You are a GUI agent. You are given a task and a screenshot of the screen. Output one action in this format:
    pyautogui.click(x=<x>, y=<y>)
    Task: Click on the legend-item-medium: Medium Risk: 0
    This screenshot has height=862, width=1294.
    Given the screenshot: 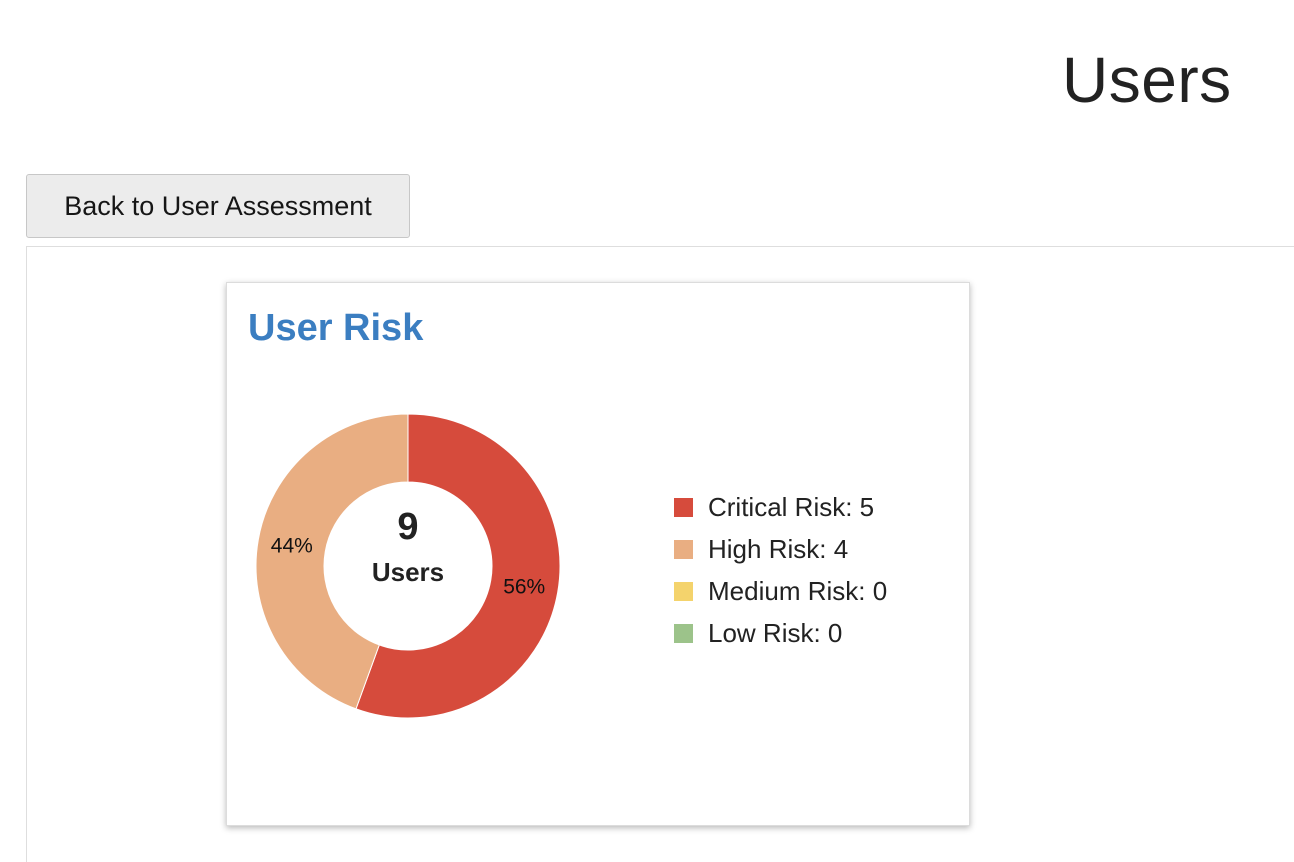 What is the action you would take?
    pyautogui.click(x=780, y=591)
    